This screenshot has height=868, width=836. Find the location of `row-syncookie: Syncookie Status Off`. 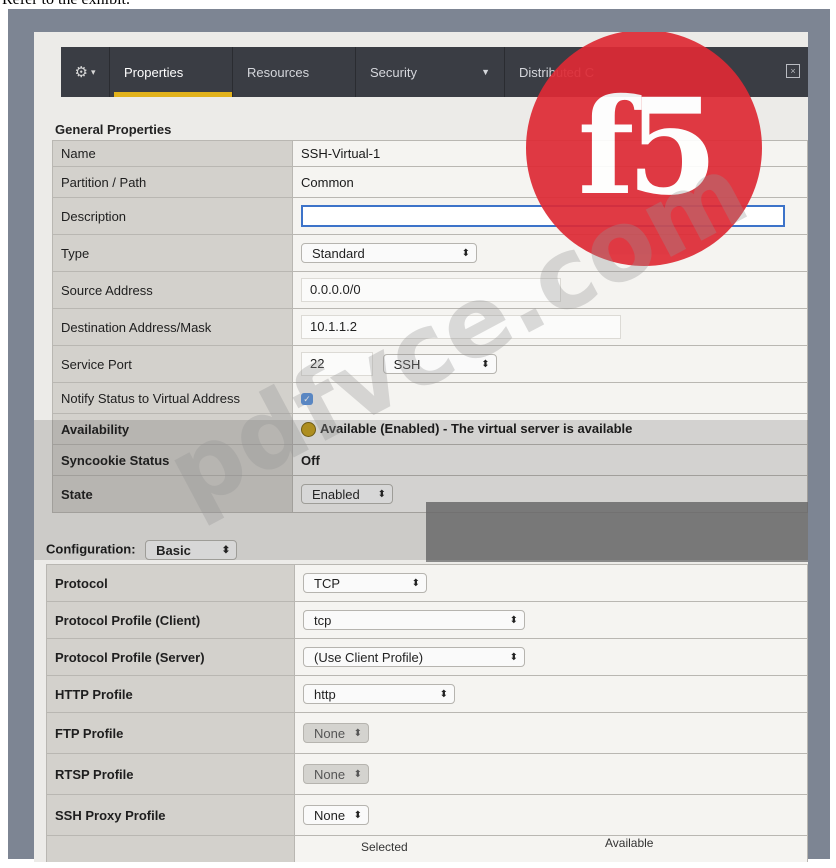

row-syncookie: Syncookie Status Off is located at coordinates (430, 460).